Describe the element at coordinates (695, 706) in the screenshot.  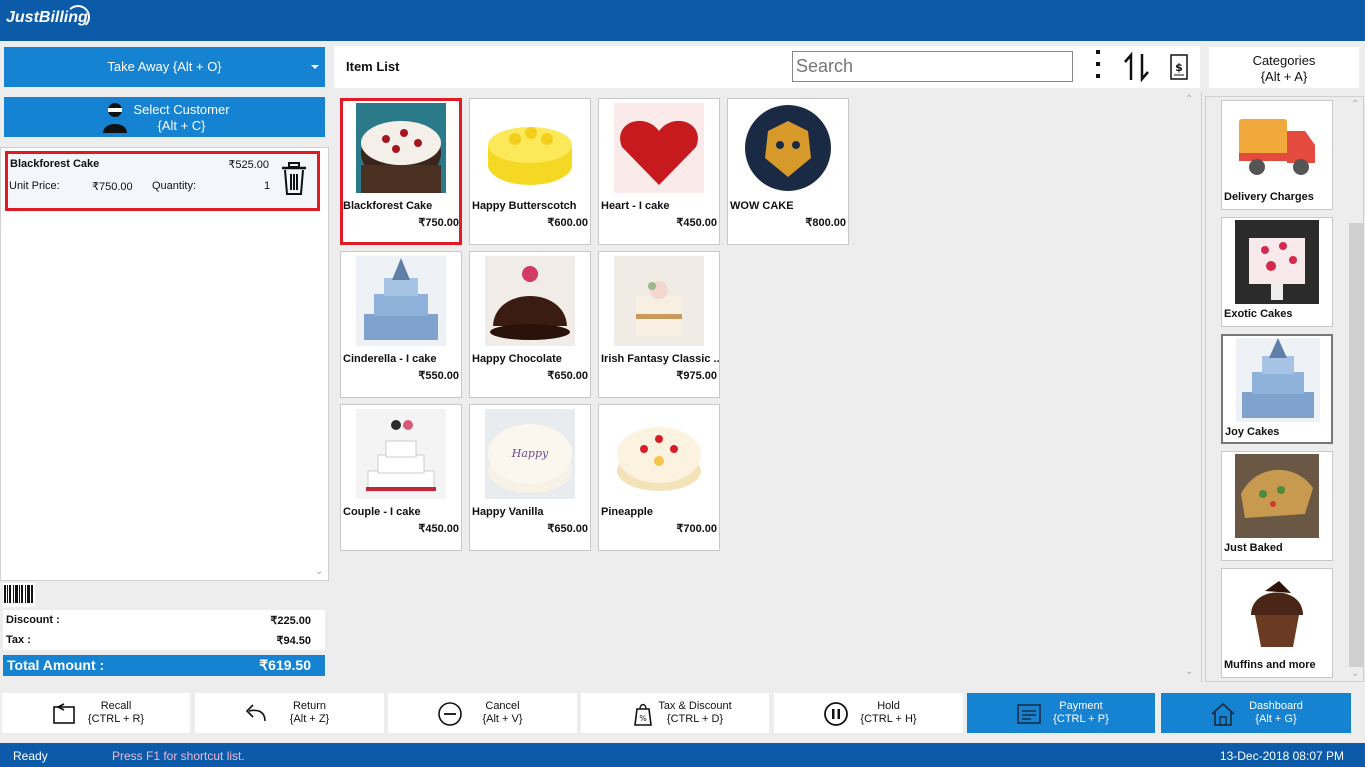
I see `action-label: Tax & Discount` at that location.